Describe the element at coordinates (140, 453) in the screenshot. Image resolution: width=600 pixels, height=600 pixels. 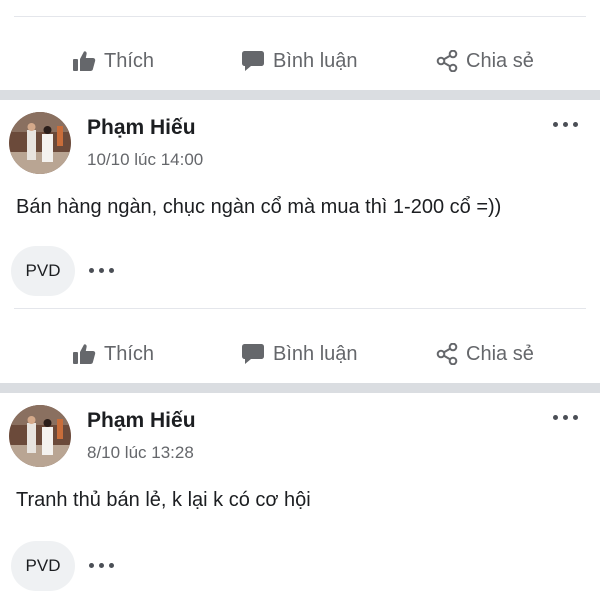
I see `post-timestamp: 8/10 lúc 13:28` at that location.